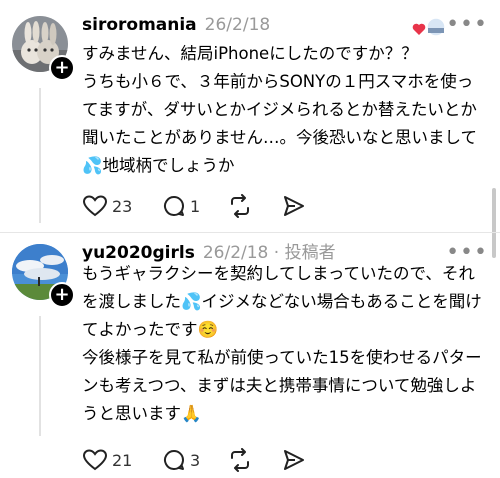 This screenshot has height=478, width=500. Describe the element at coordinates (122, 206) in the screenshot. I see `like-count: 23` at that location.